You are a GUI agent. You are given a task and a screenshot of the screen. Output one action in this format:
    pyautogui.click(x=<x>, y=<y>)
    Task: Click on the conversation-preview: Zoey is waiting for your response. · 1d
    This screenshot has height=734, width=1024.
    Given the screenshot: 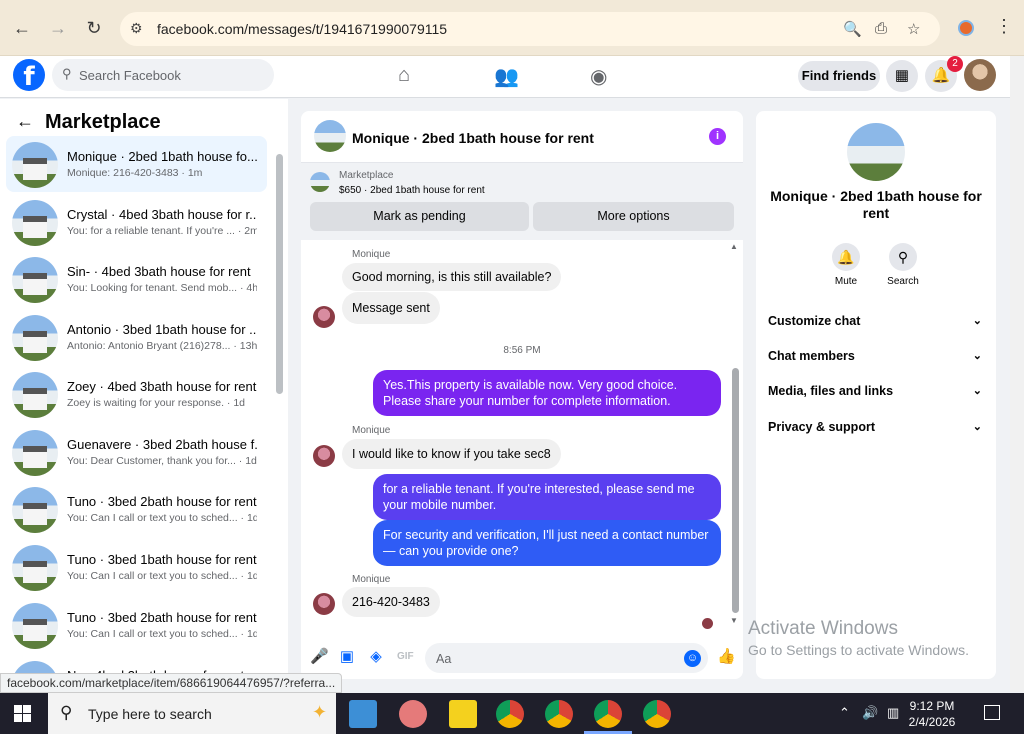 What is the action you would take?
    pyautogui.click(x=156, y=403)
    